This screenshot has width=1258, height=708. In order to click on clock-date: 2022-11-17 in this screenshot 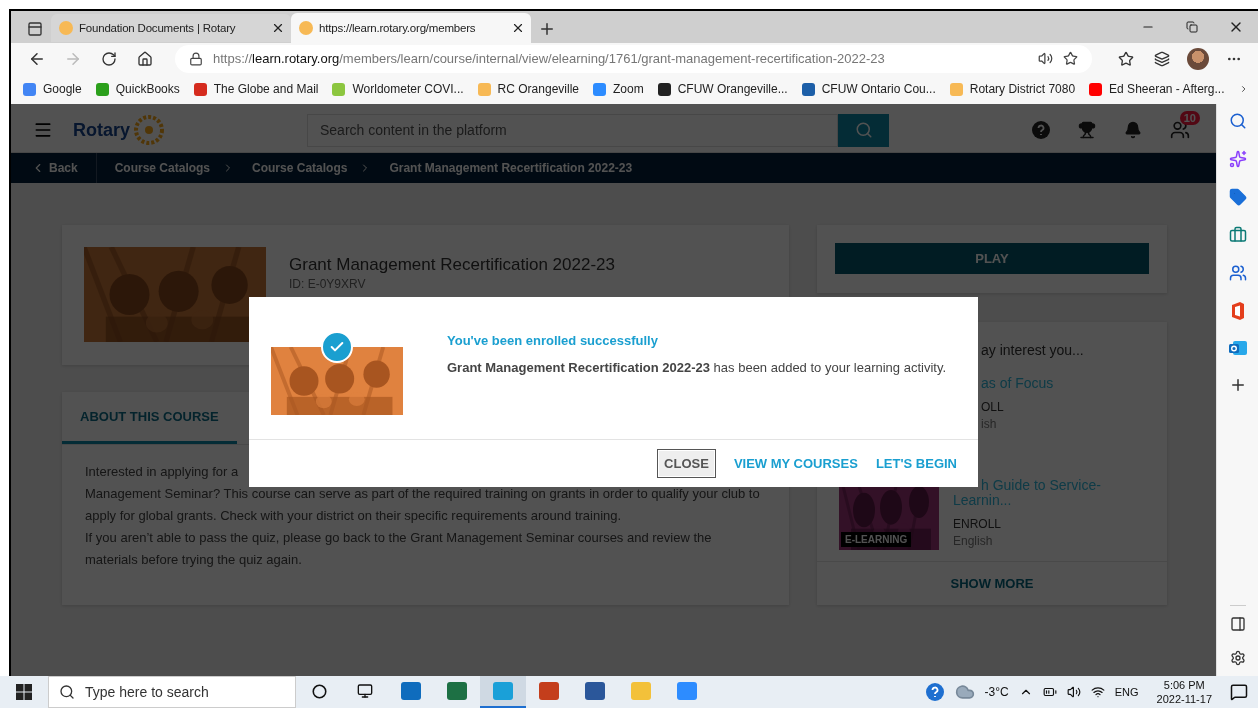, I will do `click(1184, 699)`.